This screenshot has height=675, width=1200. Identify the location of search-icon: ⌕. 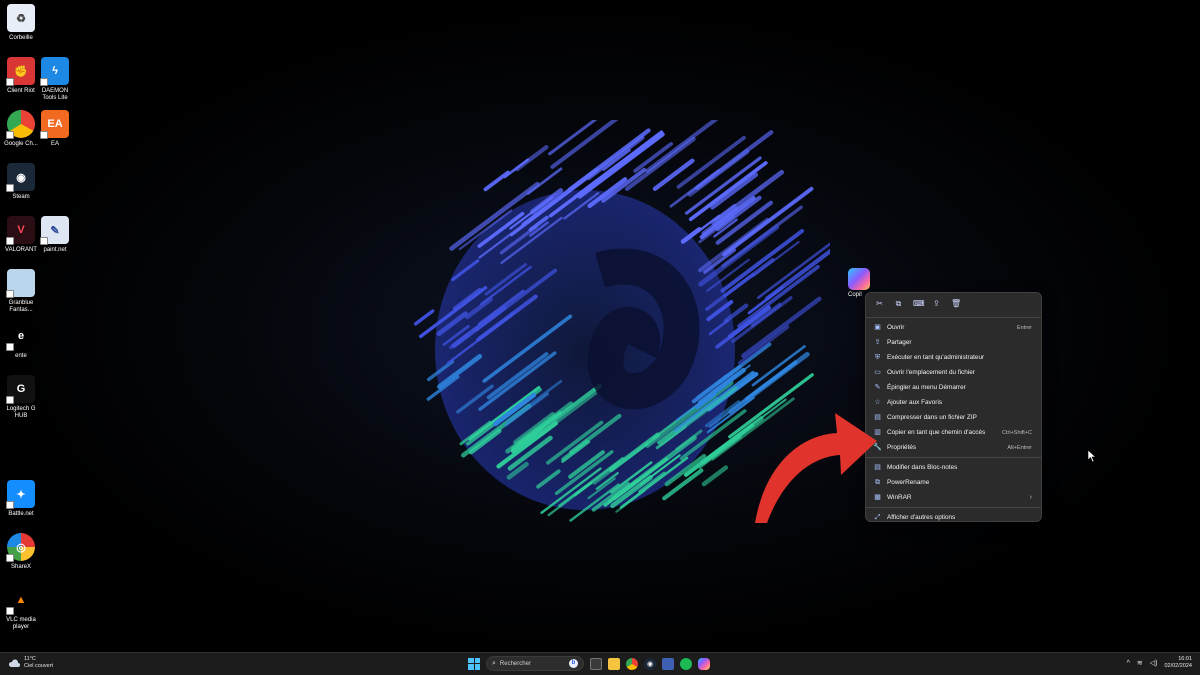
(494, 663).